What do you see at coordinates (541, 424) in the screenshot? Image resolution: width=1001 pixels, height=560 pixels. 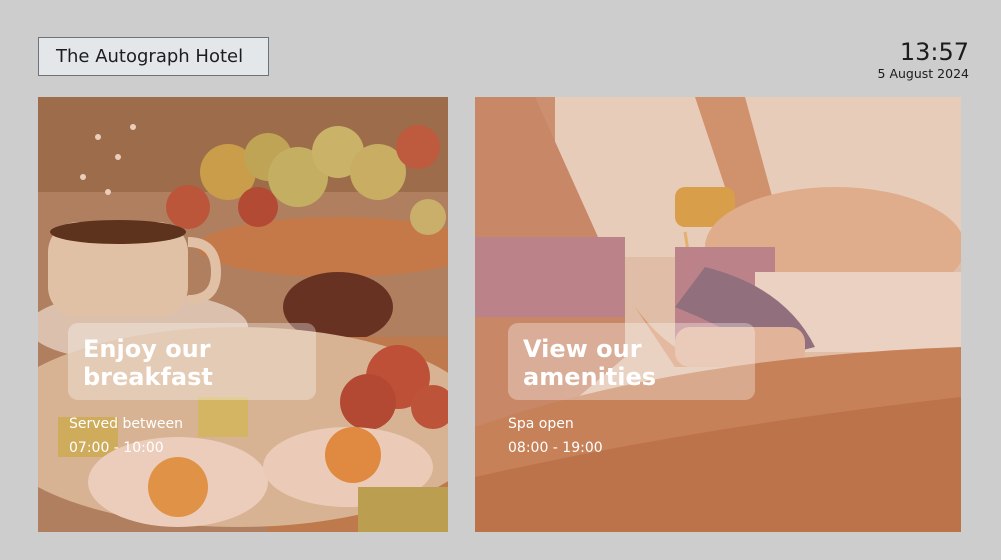 I see `spa-hours-label: Spa open` at bounding box center [541, 424].